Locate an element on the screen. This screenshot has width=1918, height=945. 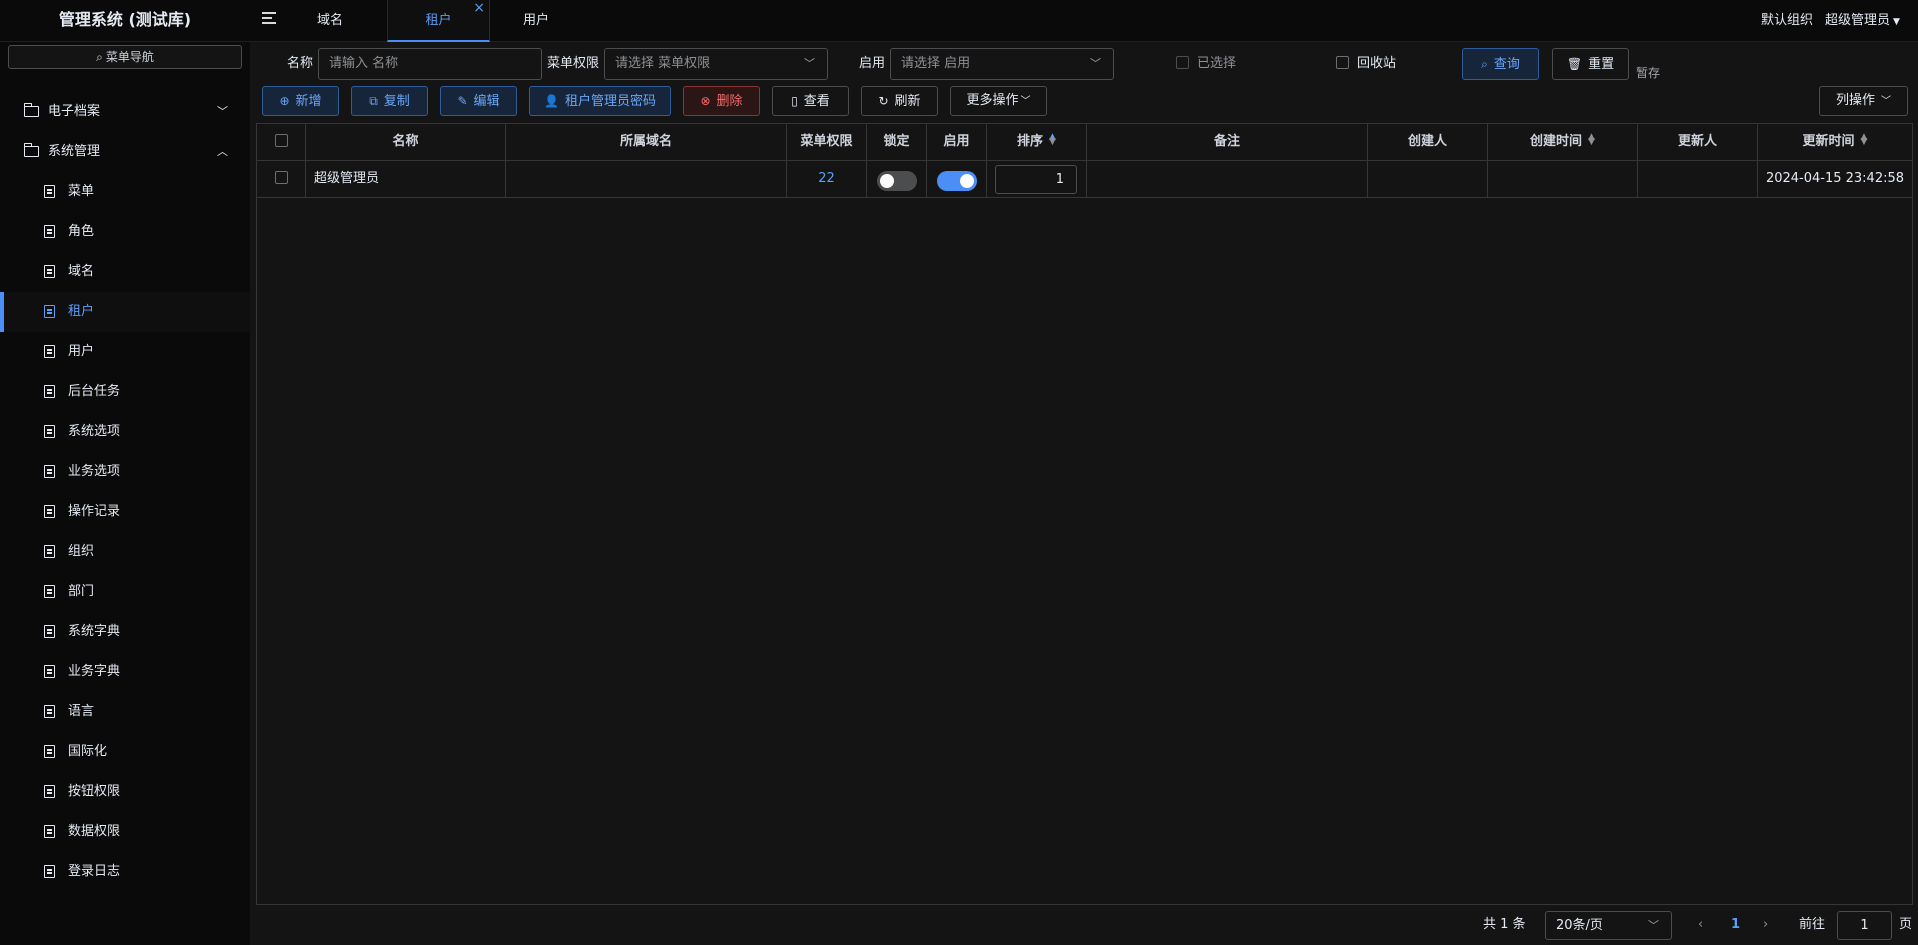
sort-icon: ▲ ▼ is located at coordinates (1052, 139).